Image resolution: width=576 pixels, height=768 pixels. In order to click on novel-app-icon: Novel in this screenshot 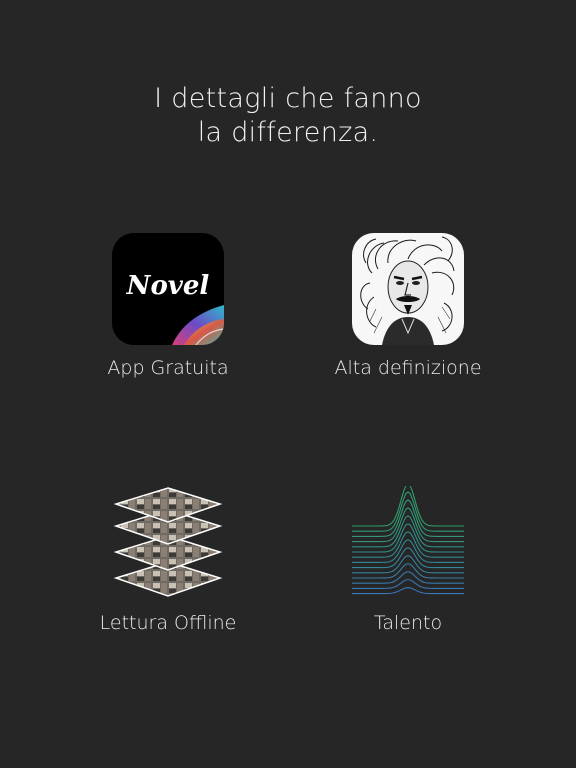, I will do `click(168, 289)`.